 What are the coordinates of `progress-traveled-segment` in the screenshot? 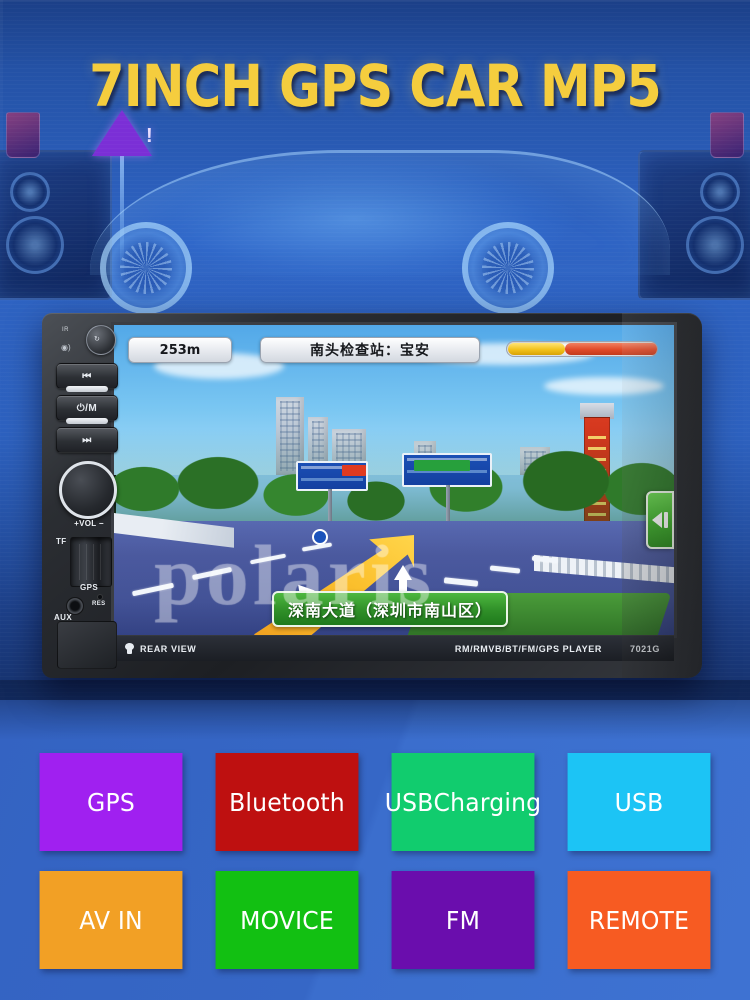 It's located at (536, 349).